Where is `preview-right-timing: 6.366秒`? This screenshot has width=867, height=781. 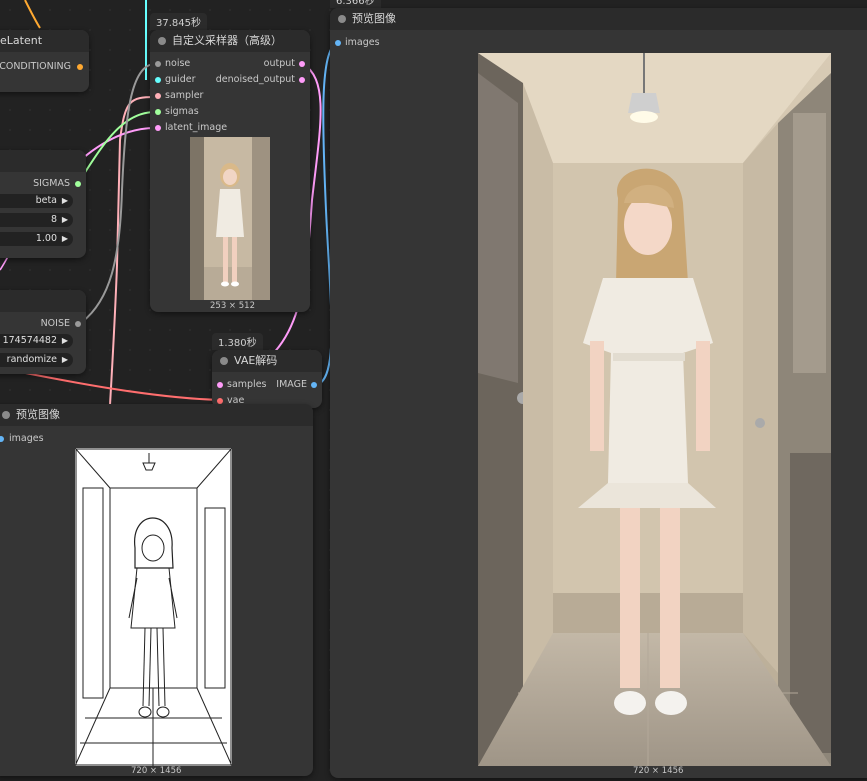 preview-right-timing: 6.366秒 is located at coordinates (355, 4).